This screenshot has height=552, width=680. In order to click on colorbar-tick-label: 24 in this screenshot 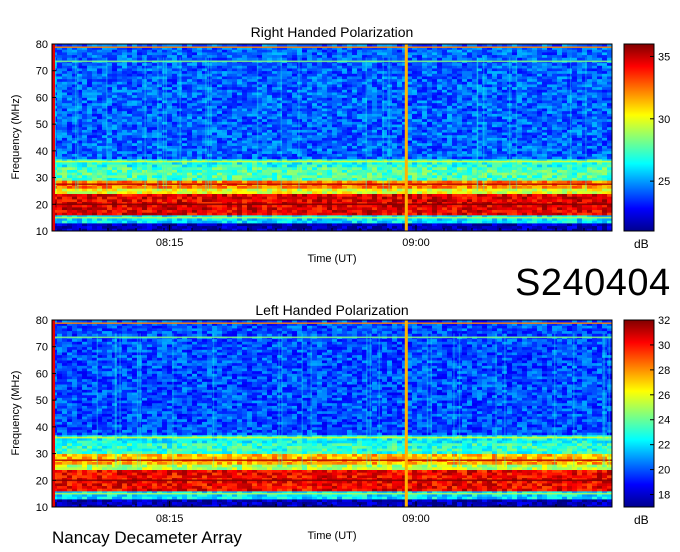, I will do `click(664, 421)`.